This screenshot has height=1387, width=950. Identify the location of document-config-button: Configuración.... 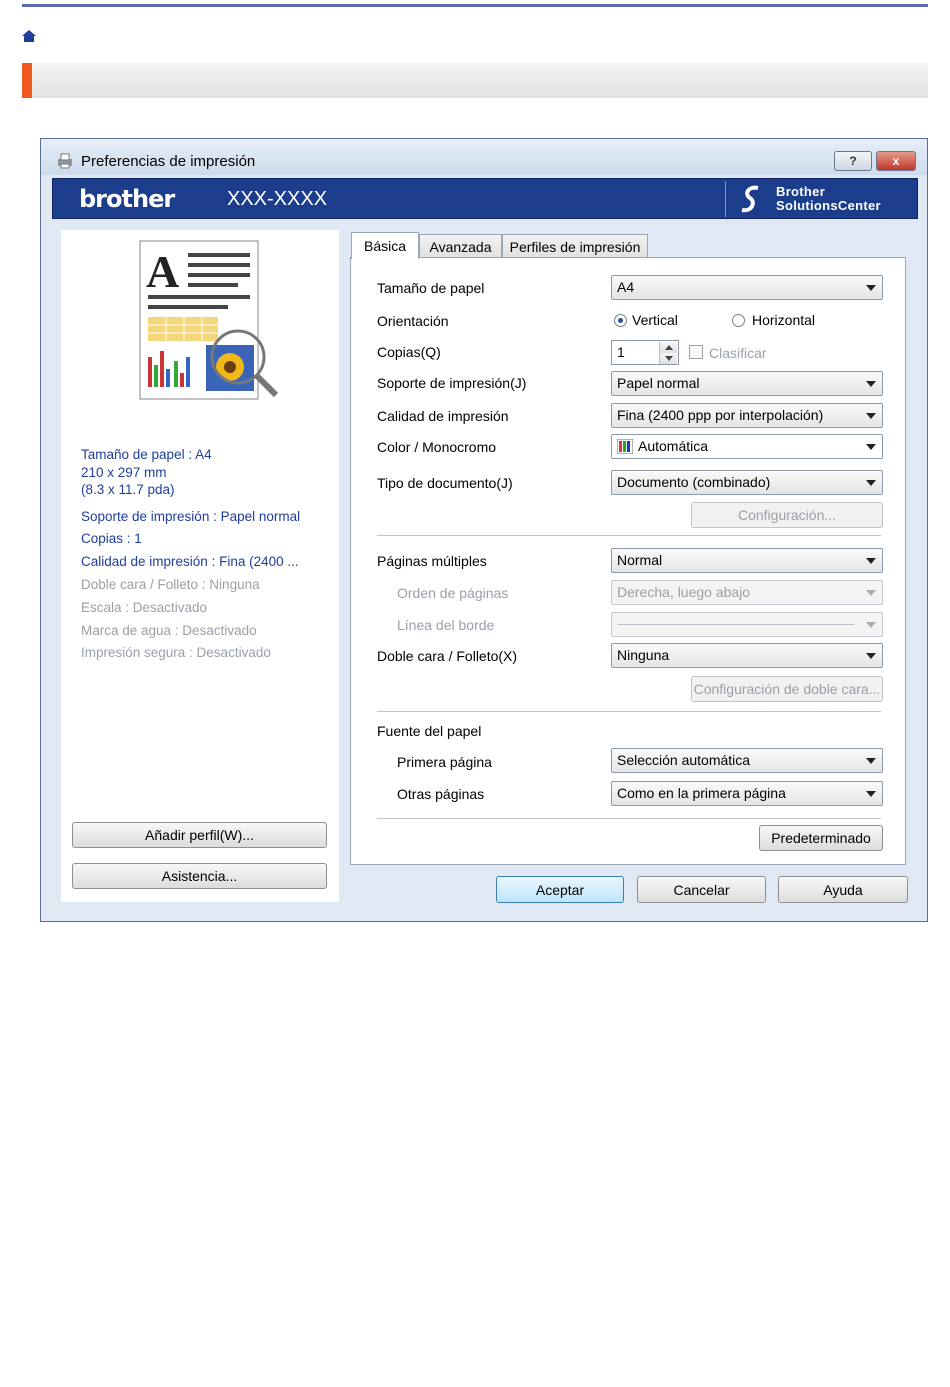
(787, 515).